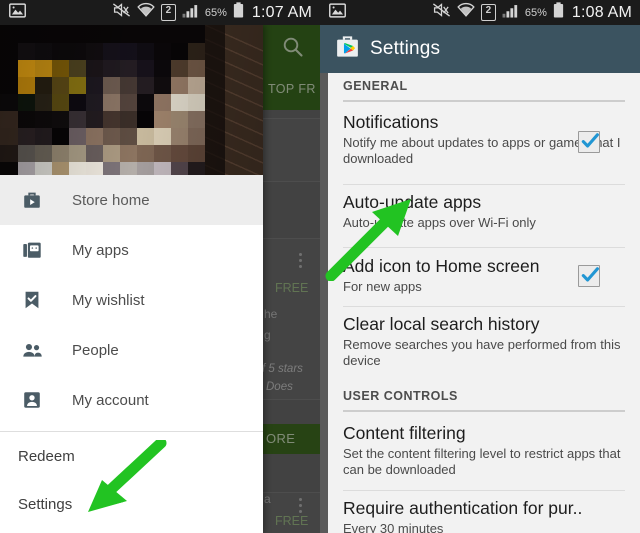 The width and height of the screenshot is (640, 533). What do you see at coordinates (400, 396) in the screenshot?
I see `section-label: USER CONTROLS` at bounding box center [400, 396].